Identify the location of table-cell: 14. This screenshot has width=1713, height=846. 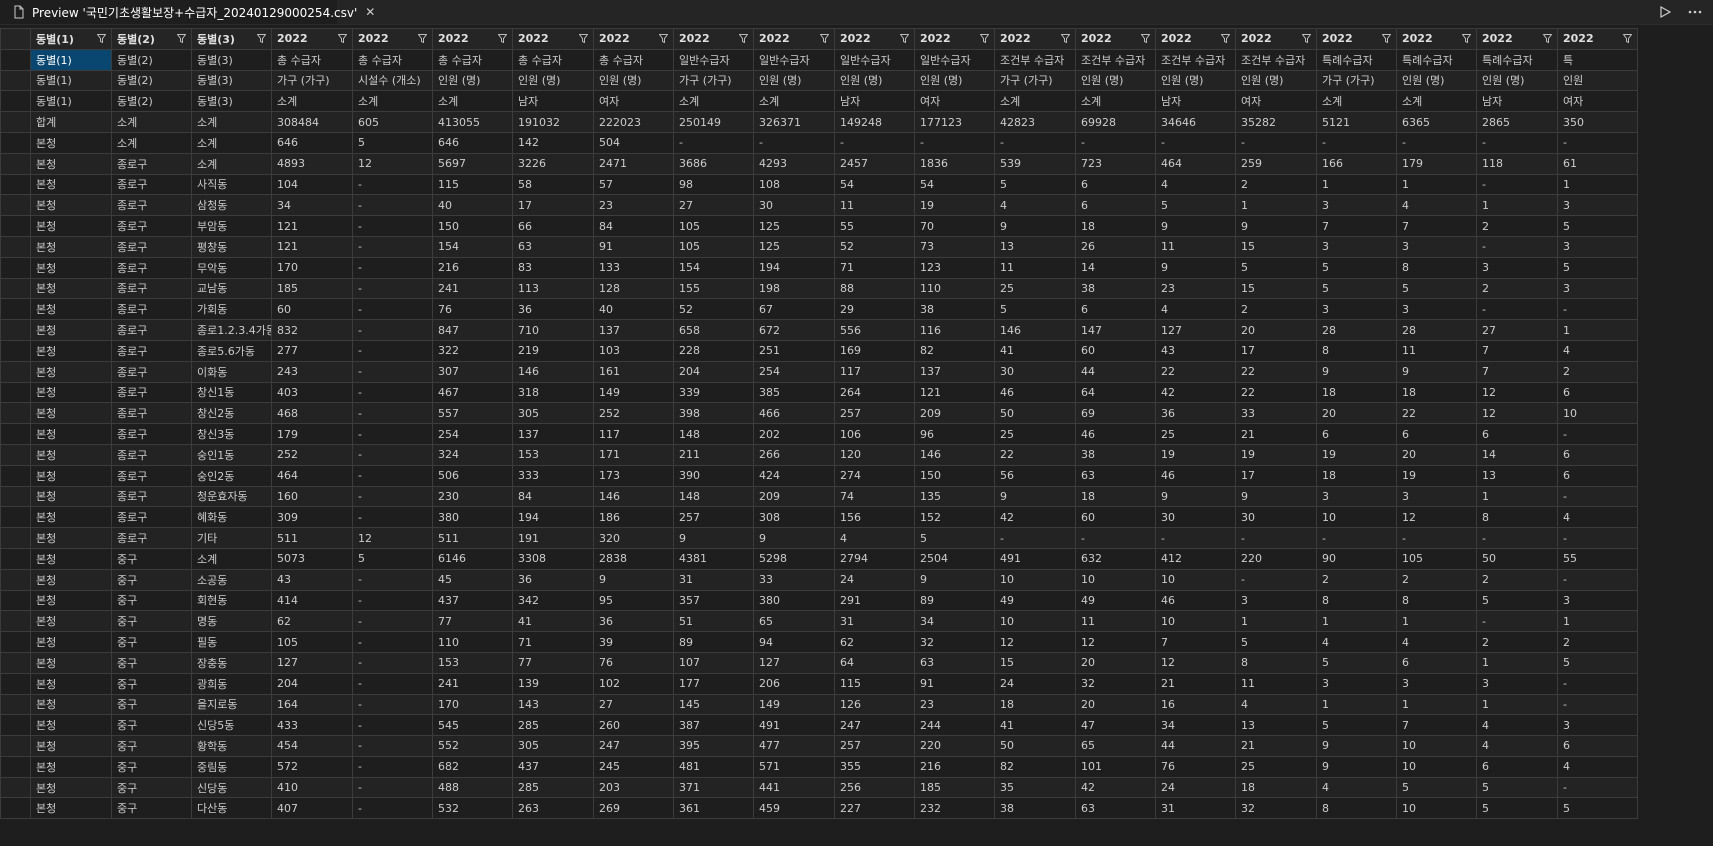
(1115, 267).